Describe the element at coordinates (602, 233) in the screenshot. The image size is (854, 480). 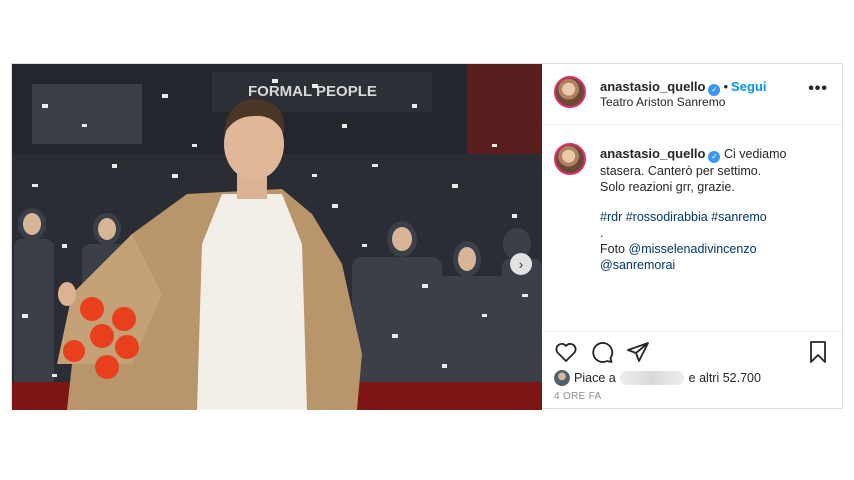
I see `caption-period: .` at that location.